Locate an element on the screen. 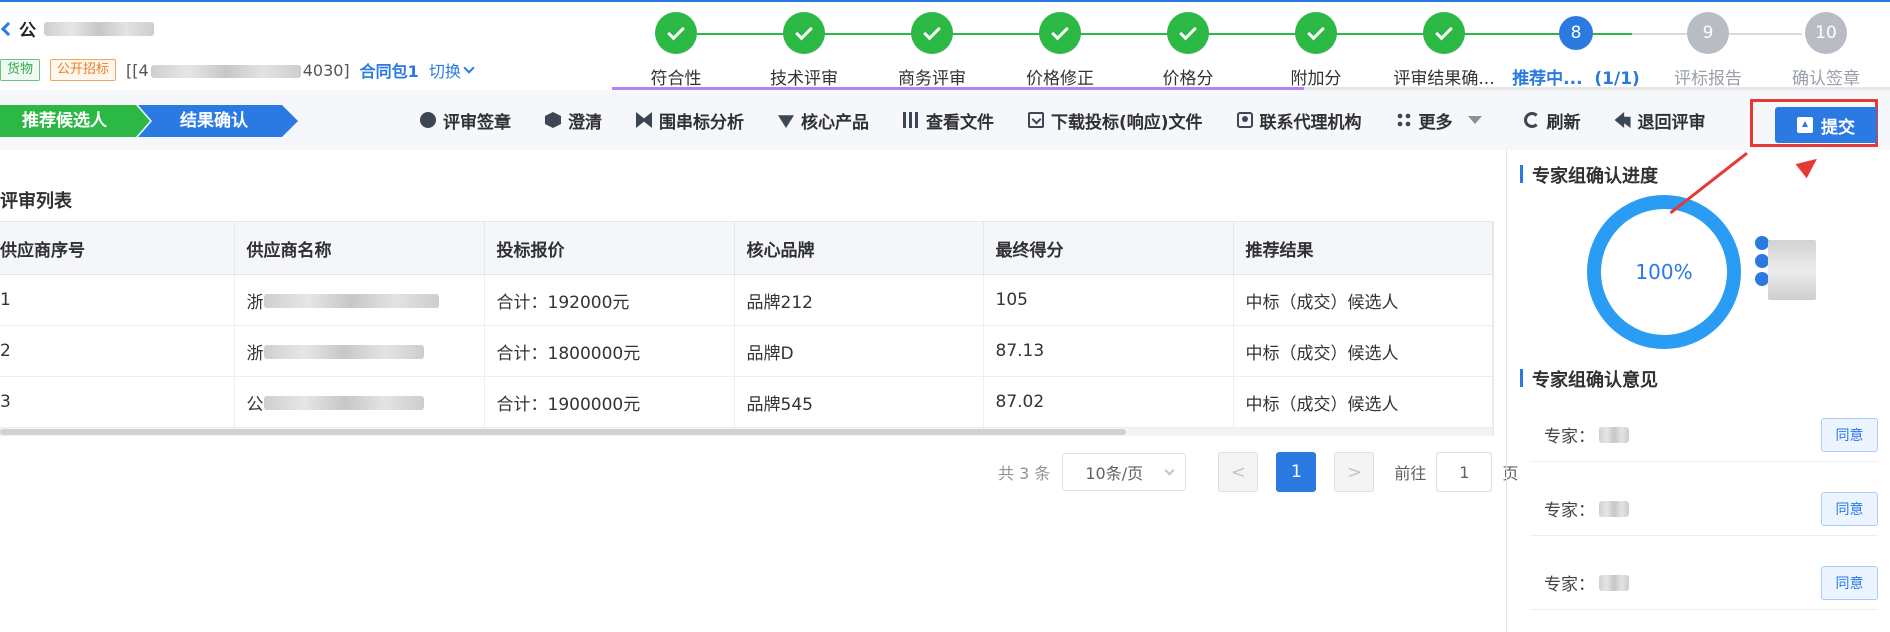  progress-legend is located at coordinates (1762, 263).